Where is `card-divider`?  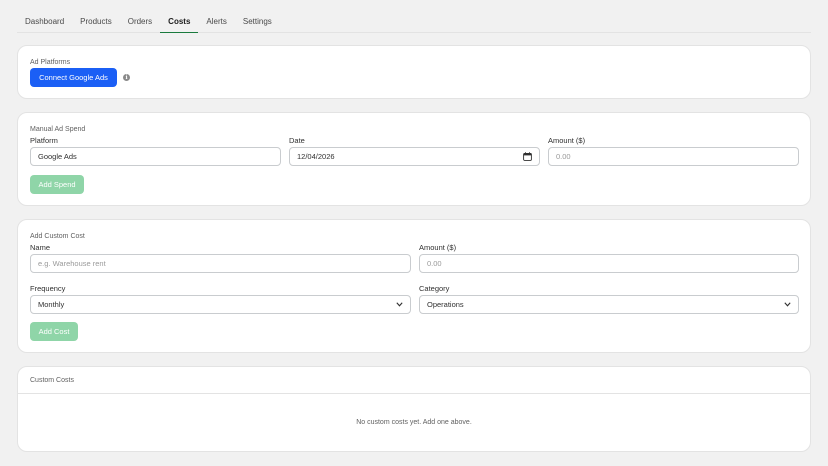 card-divider is located at coordinates (414, 393).